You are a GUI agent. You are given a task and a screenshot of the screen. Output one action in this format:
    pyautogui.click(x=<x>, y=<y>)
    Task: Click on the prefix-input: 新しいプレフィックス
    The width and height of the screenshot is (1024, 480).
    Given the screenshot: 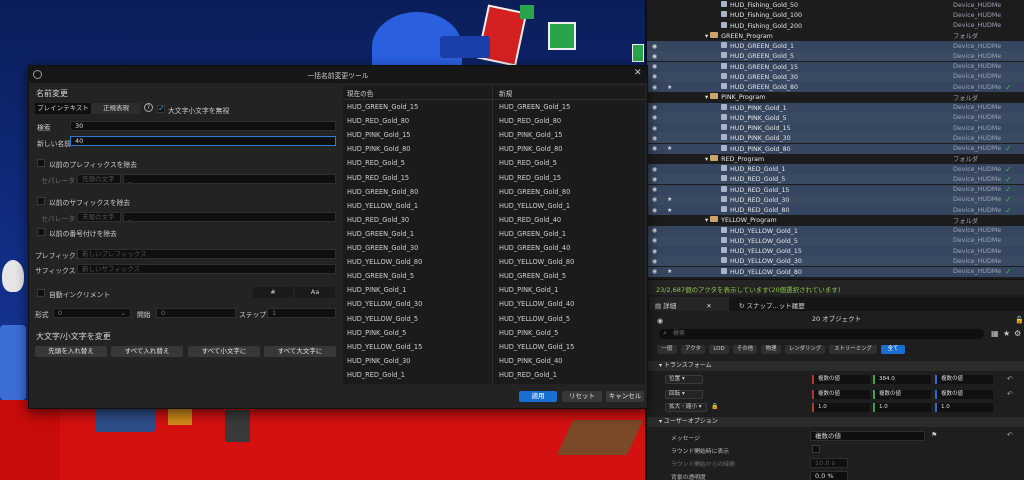 What is the action you would take?
    pyautogui.click(x=206, y=254)
    